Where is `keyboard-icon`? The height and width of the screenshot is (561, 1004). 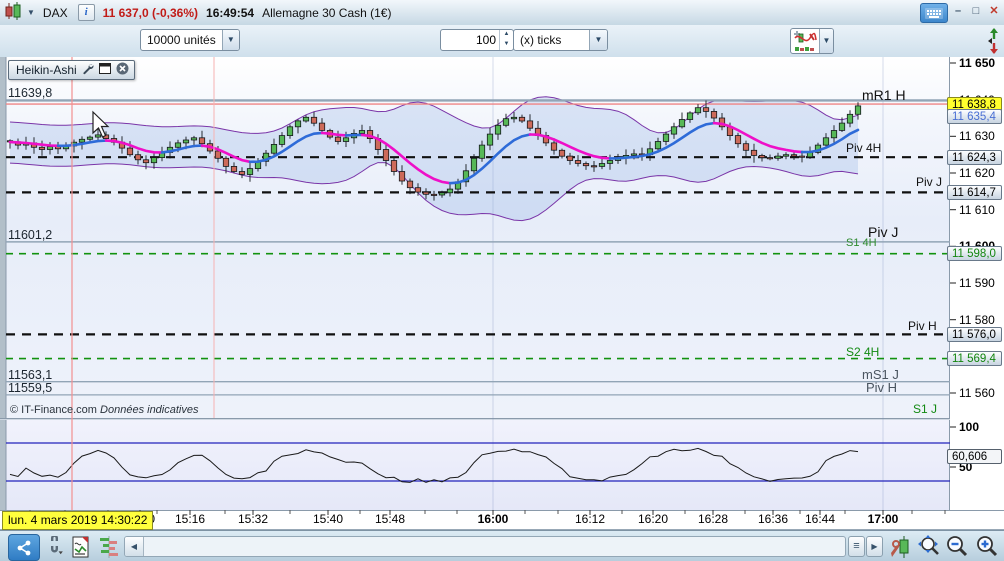
keyboard-icon is located at coordinates (934, 13).